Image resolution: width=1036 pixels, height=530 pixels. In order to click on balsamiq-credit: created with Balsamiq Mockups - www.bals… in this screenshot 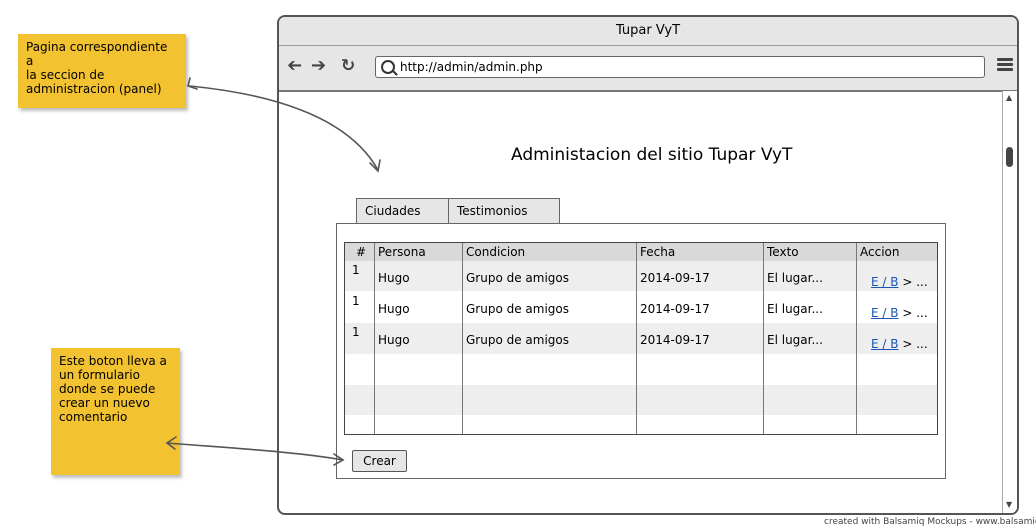, I will do `click(930, 522)`.